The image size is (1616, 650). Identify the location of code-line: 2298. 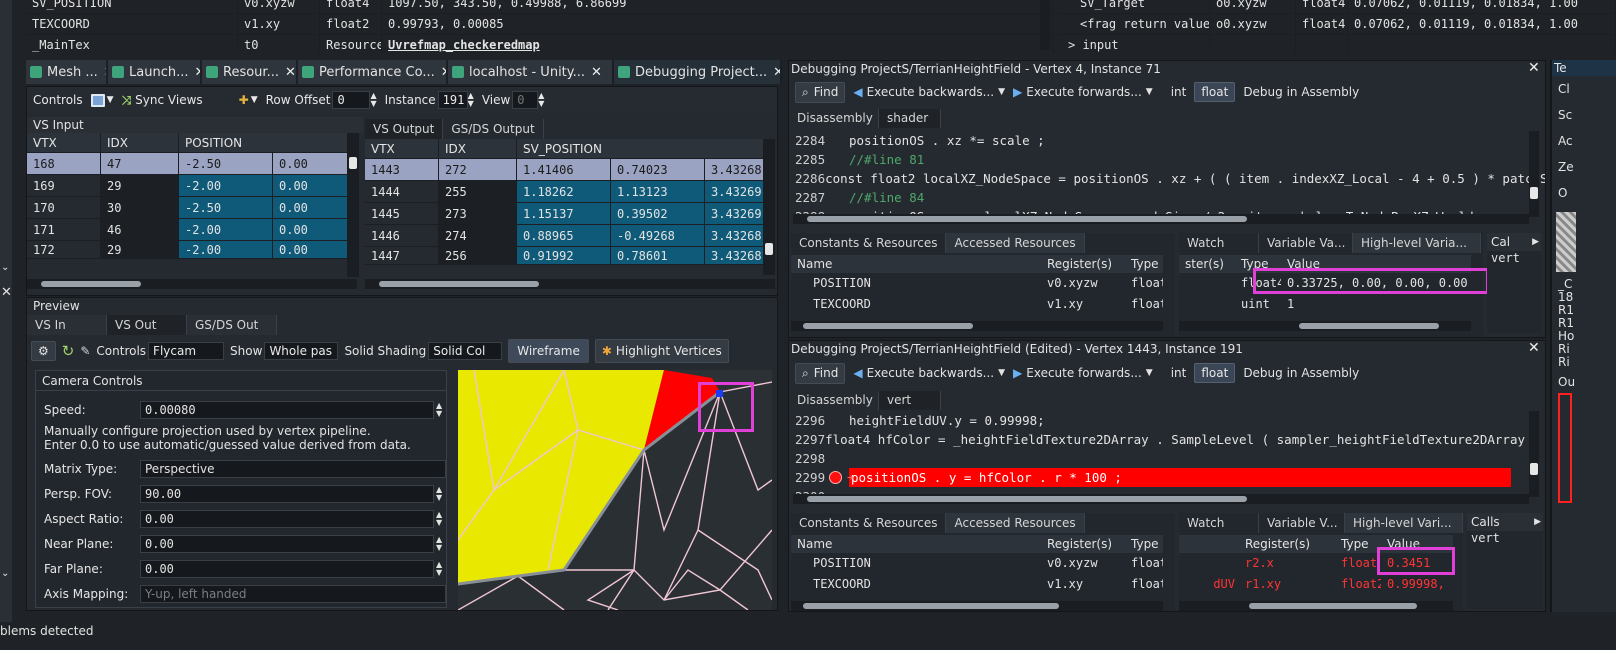
(1160, 458).